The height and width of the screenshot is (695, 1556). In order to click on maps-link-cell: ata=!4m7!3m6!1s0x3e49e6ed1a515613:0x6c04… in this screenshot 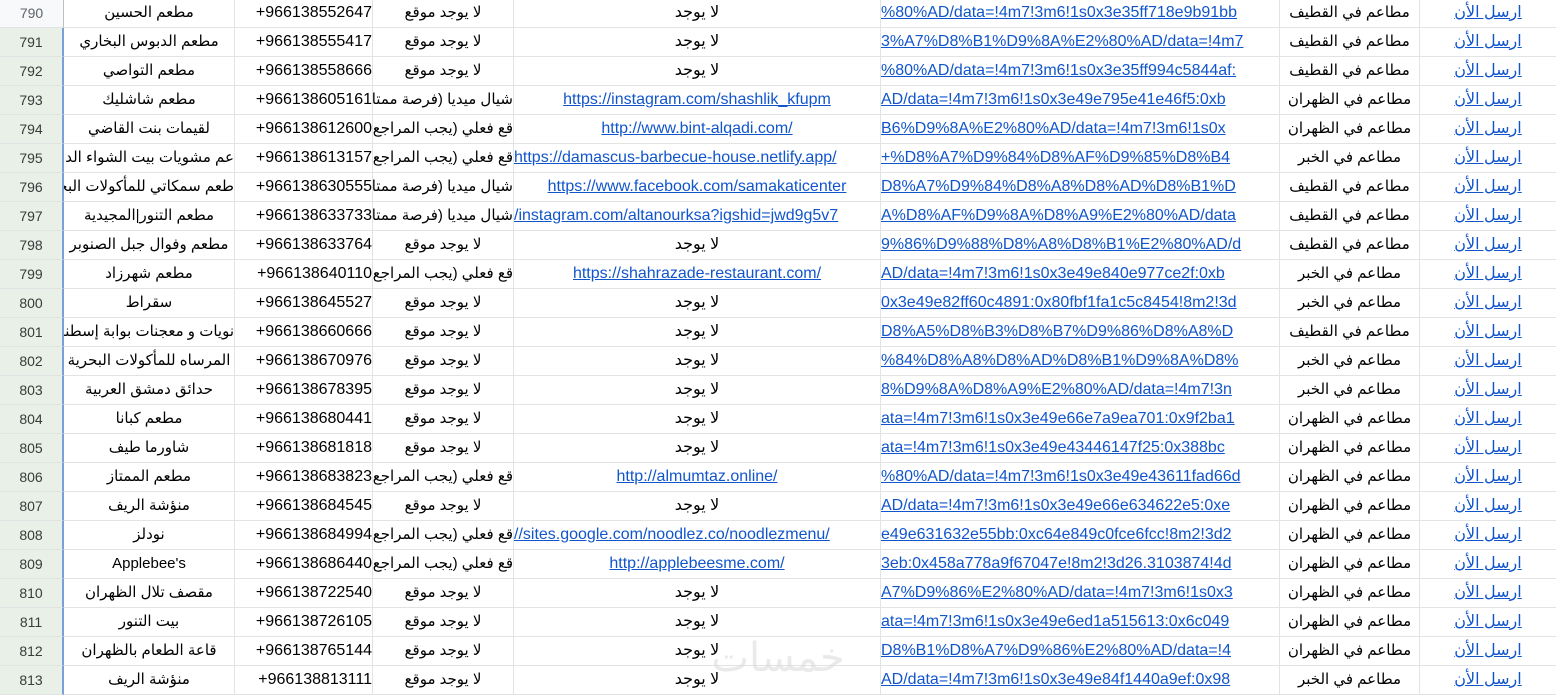, I will do `click(1080, 622)`.